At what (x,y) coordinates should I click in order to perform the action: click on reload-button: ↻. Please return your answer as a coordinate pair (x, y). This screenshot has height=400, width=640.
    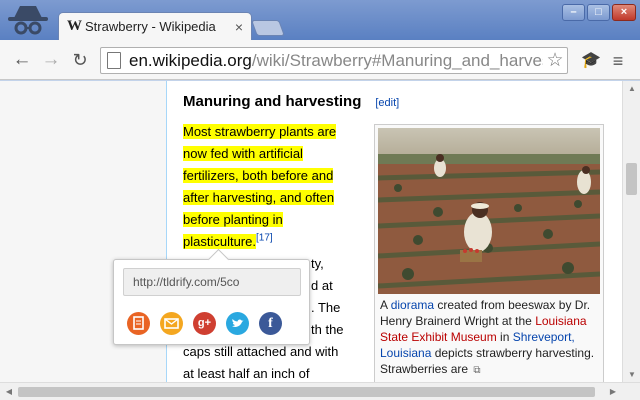
    Looking at the image, I should click on (80, 60).